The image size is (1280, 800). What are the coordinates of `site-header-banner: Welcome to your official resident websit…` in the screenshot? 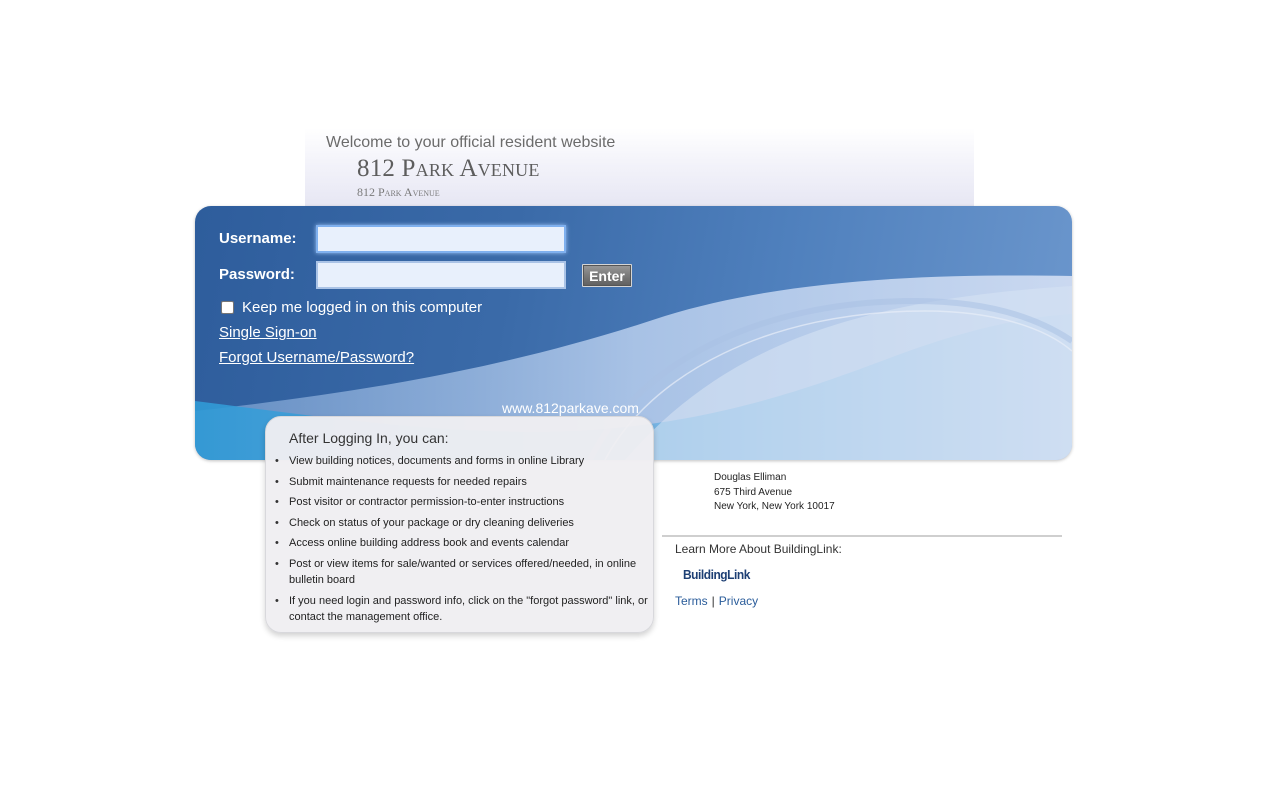 It's located at (639, 168).